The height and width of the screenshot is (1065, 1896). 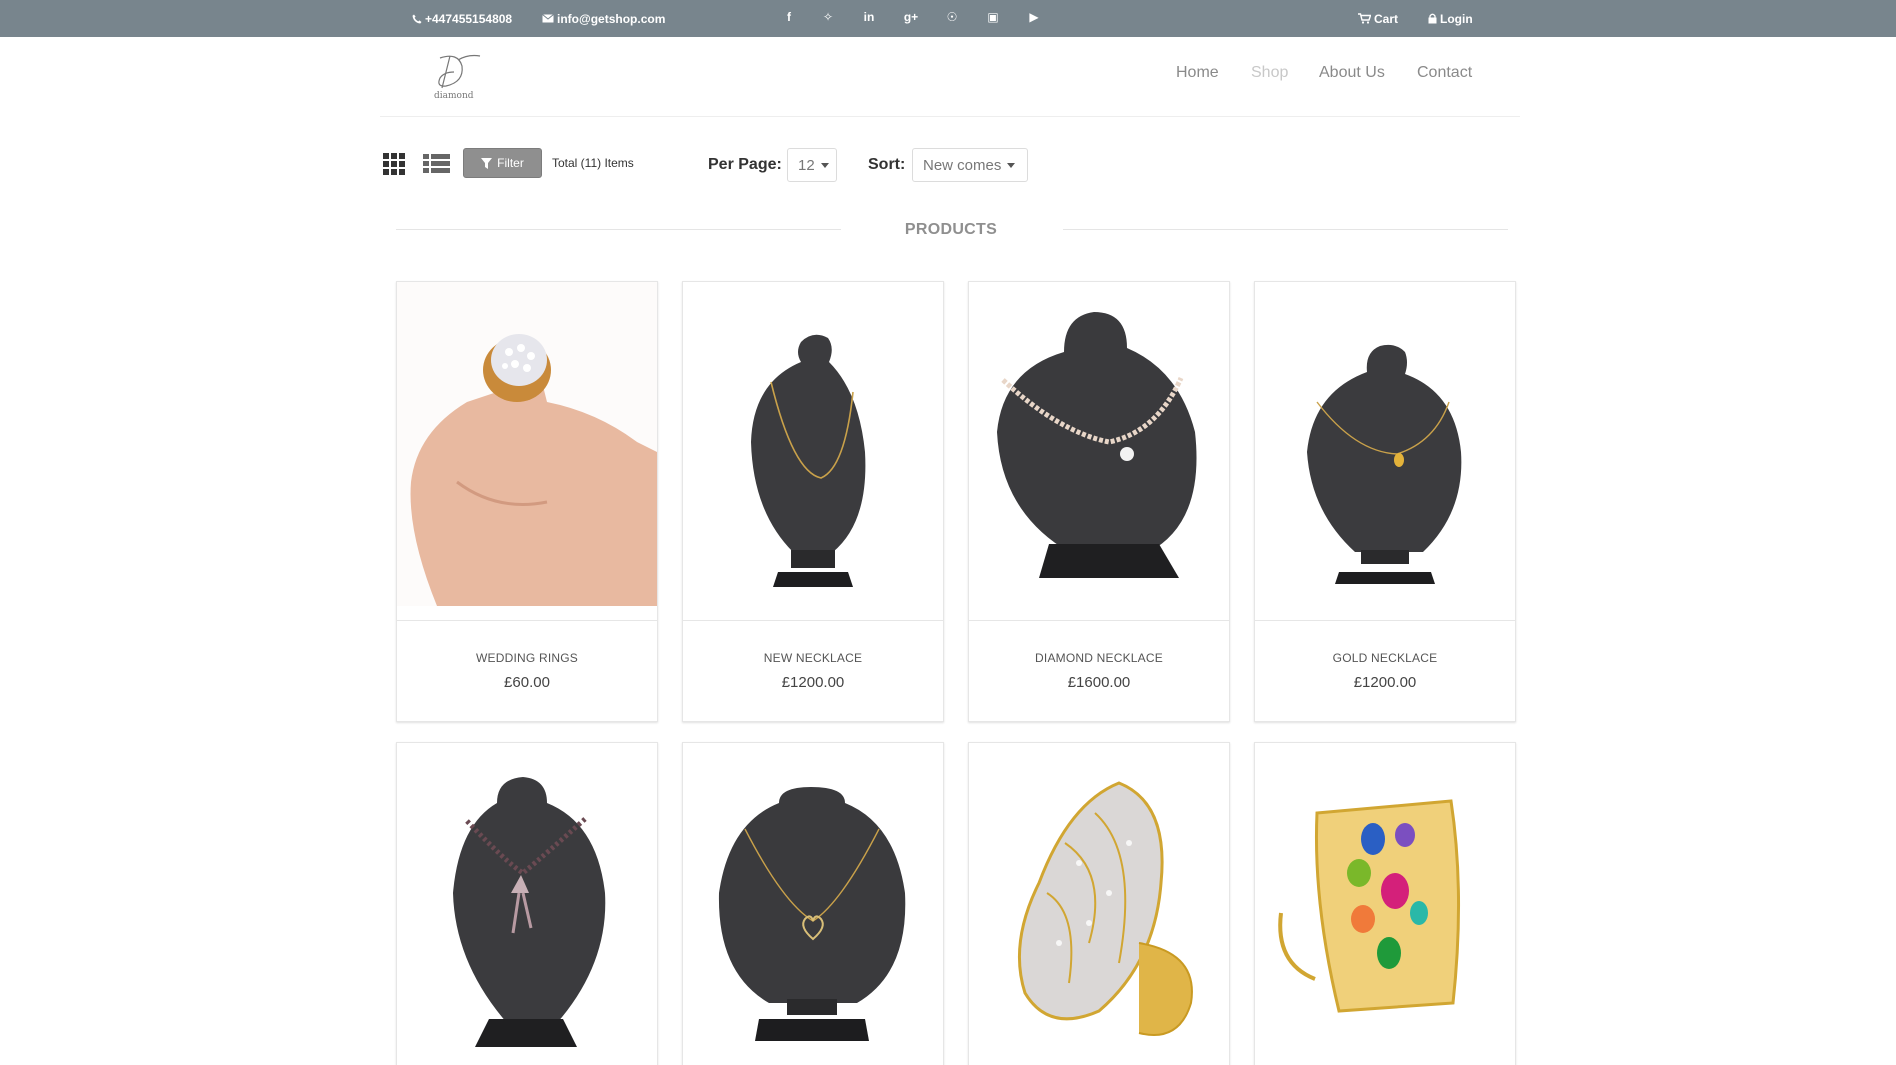 I want to click on email-contact: info@getshop.com, so click(x=603, y=18).